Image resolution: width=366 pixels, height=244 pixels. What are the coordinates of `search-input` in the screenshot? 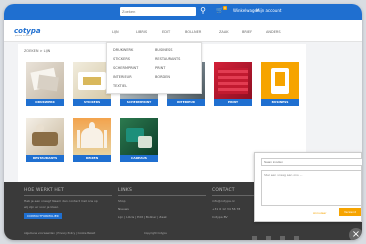 It's located at (158, 11).